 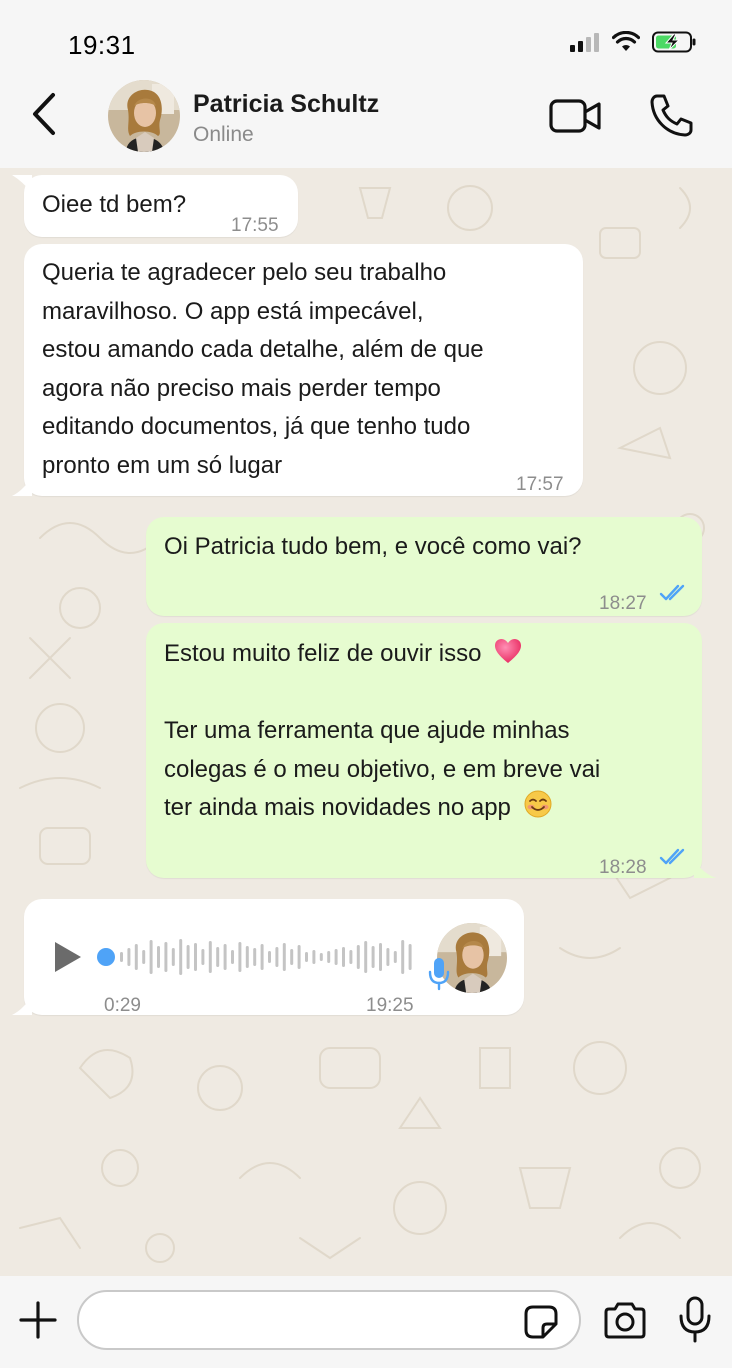 What do you see at coordinates (255, 225) in the screenshot?
I see `message-time: 17:55` at bounding box center [255, 225].